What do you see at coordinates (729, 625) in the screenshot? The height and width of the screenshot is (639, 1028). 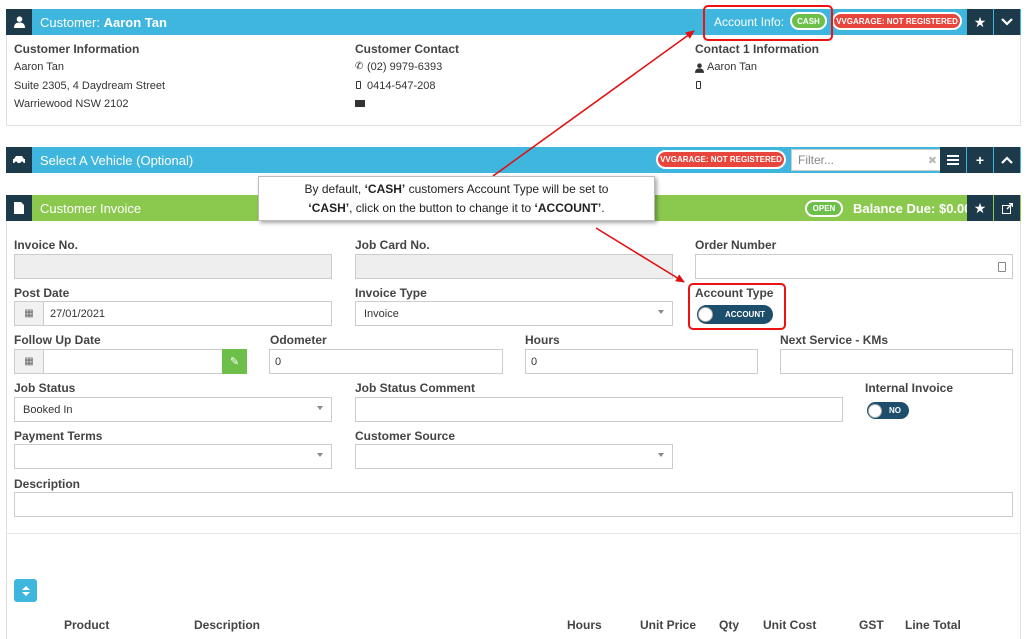 I see `th-qty: Qty` at bounding box center [729, 625].